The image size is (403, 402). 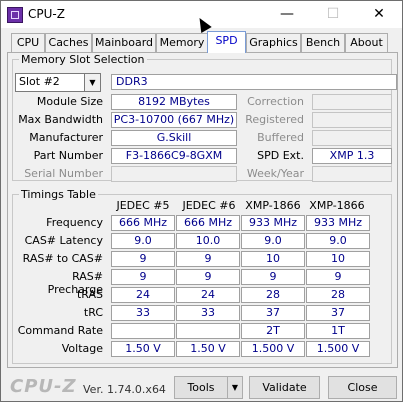 I want to click on timings-column-header: JEDEC #6, so click(x=209, y=205).